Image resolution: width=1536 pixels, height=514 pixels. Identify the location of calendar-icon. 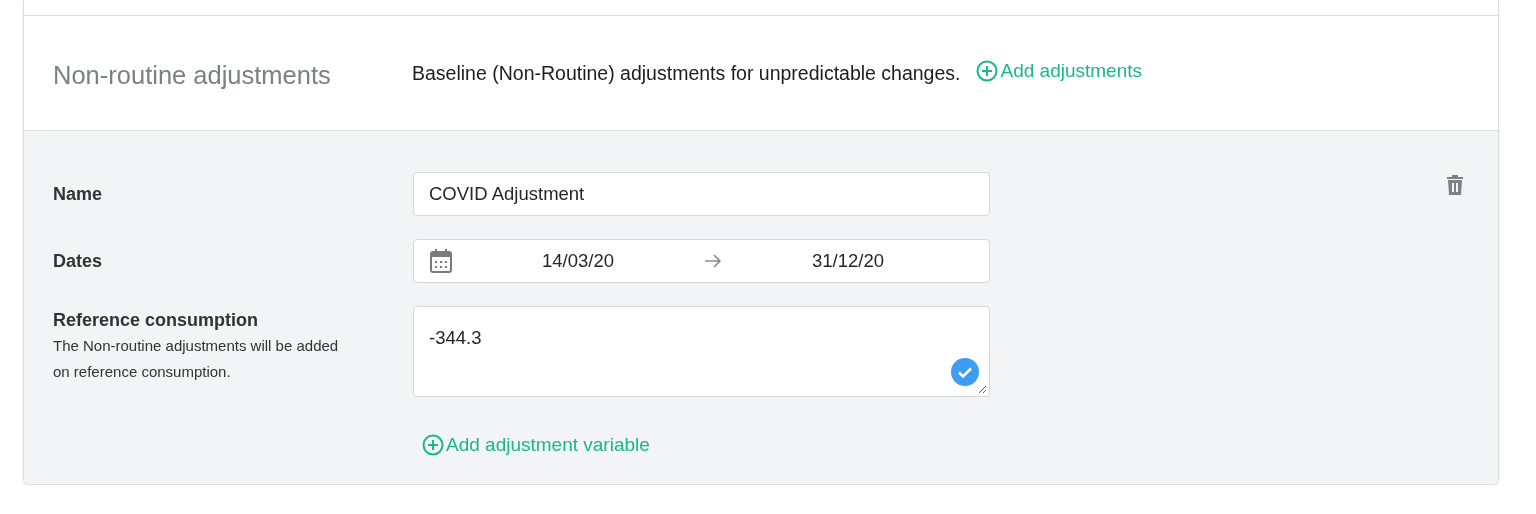
(441, 261).